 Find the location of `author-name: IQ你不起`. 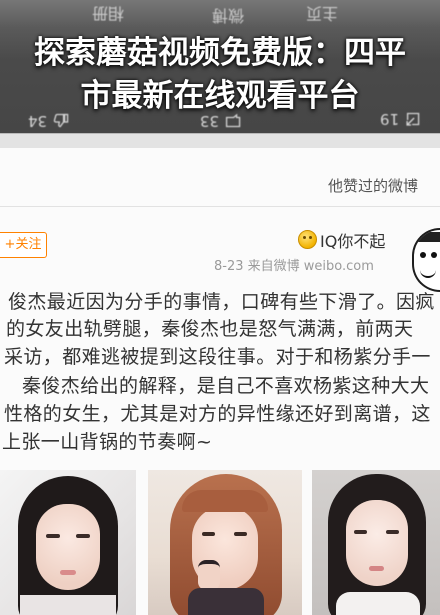

author-name: IQ你不起 is located at coordinates (352, 240).